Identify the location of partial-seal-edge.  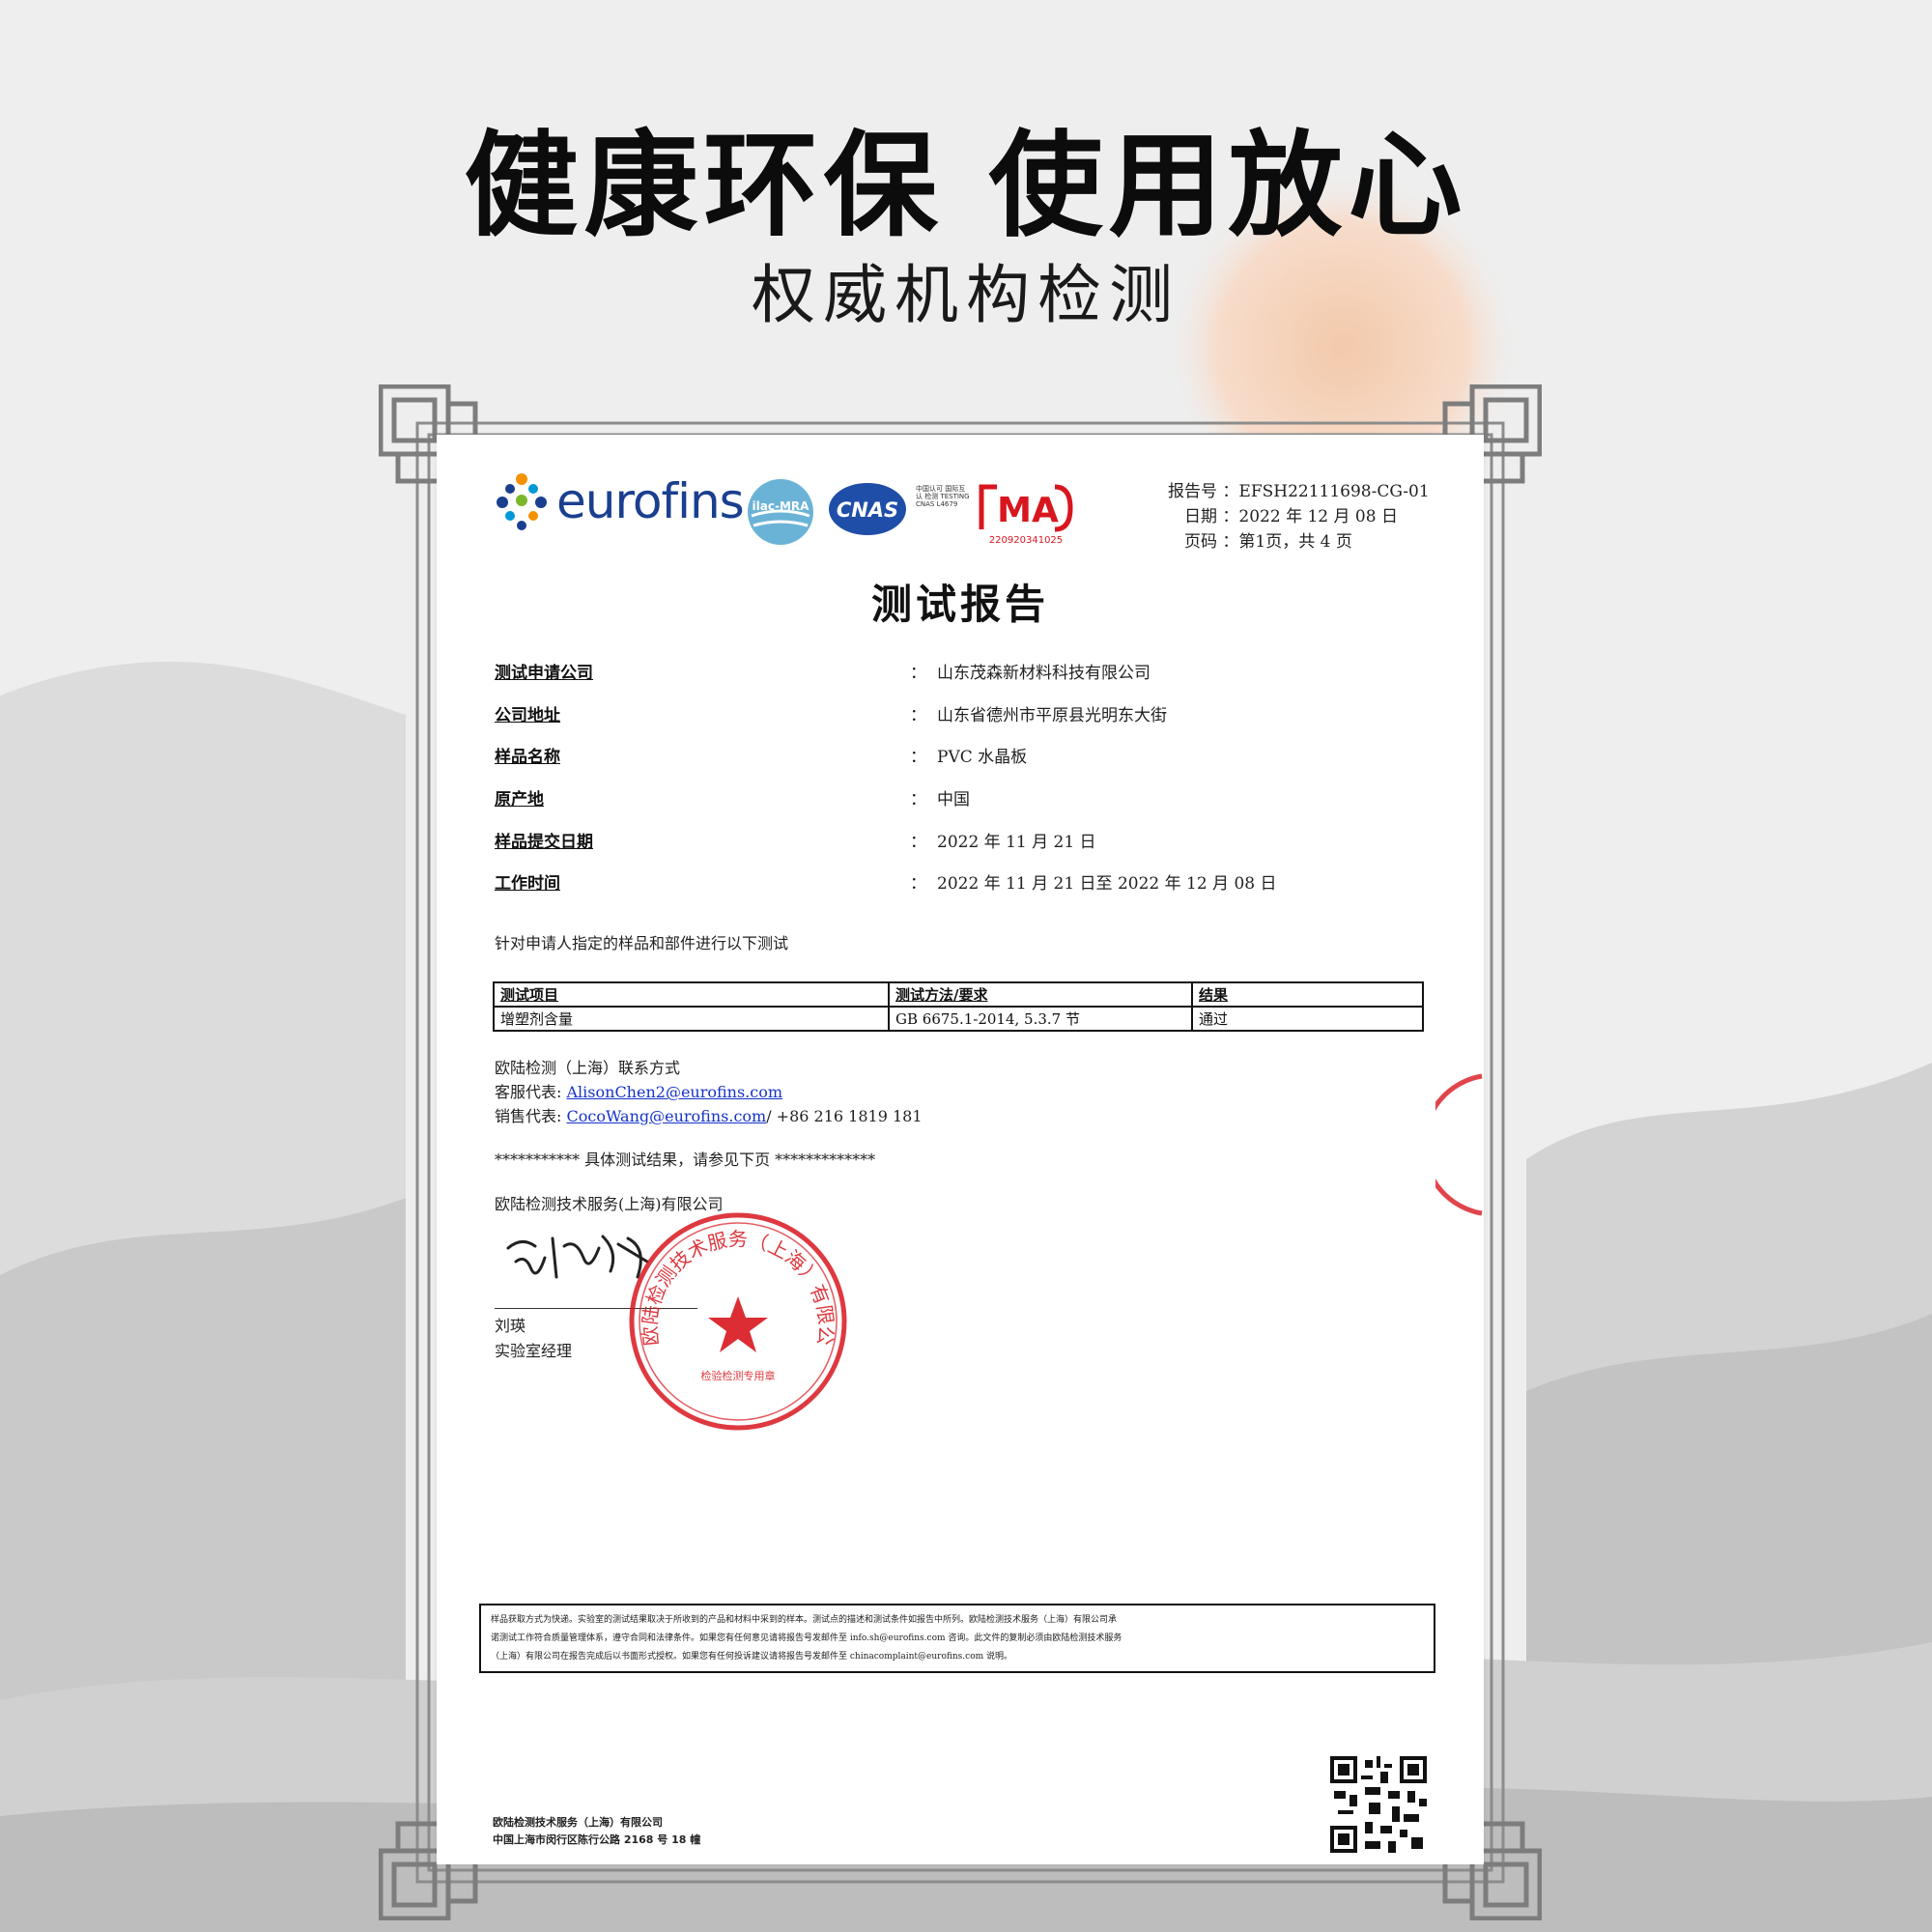
(1459, 1144).